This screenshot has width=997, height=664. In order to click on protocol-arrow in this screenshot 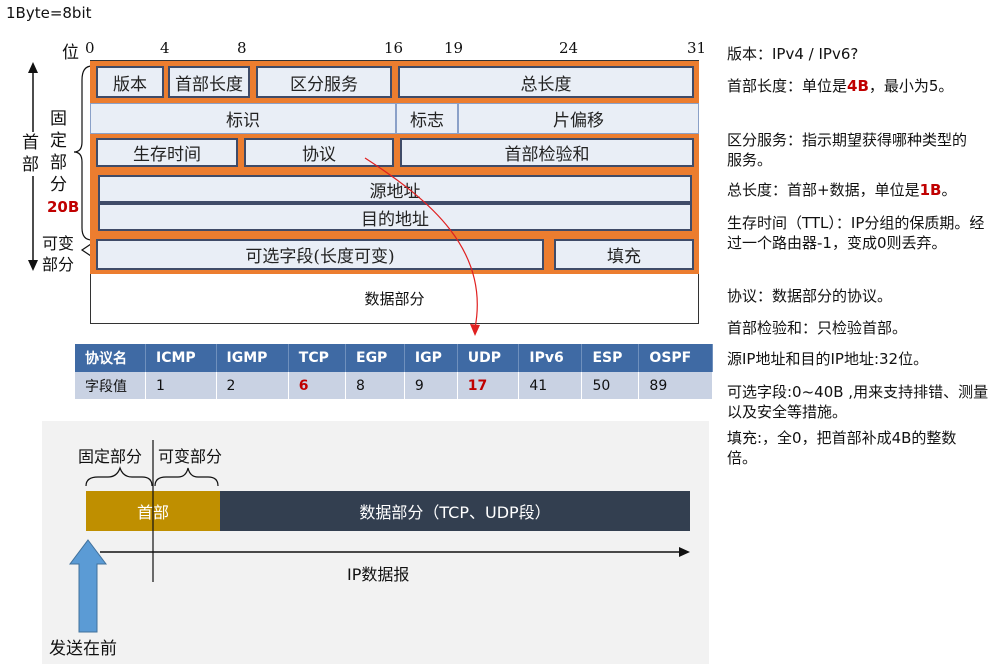, I will do `click(422, 246)`.